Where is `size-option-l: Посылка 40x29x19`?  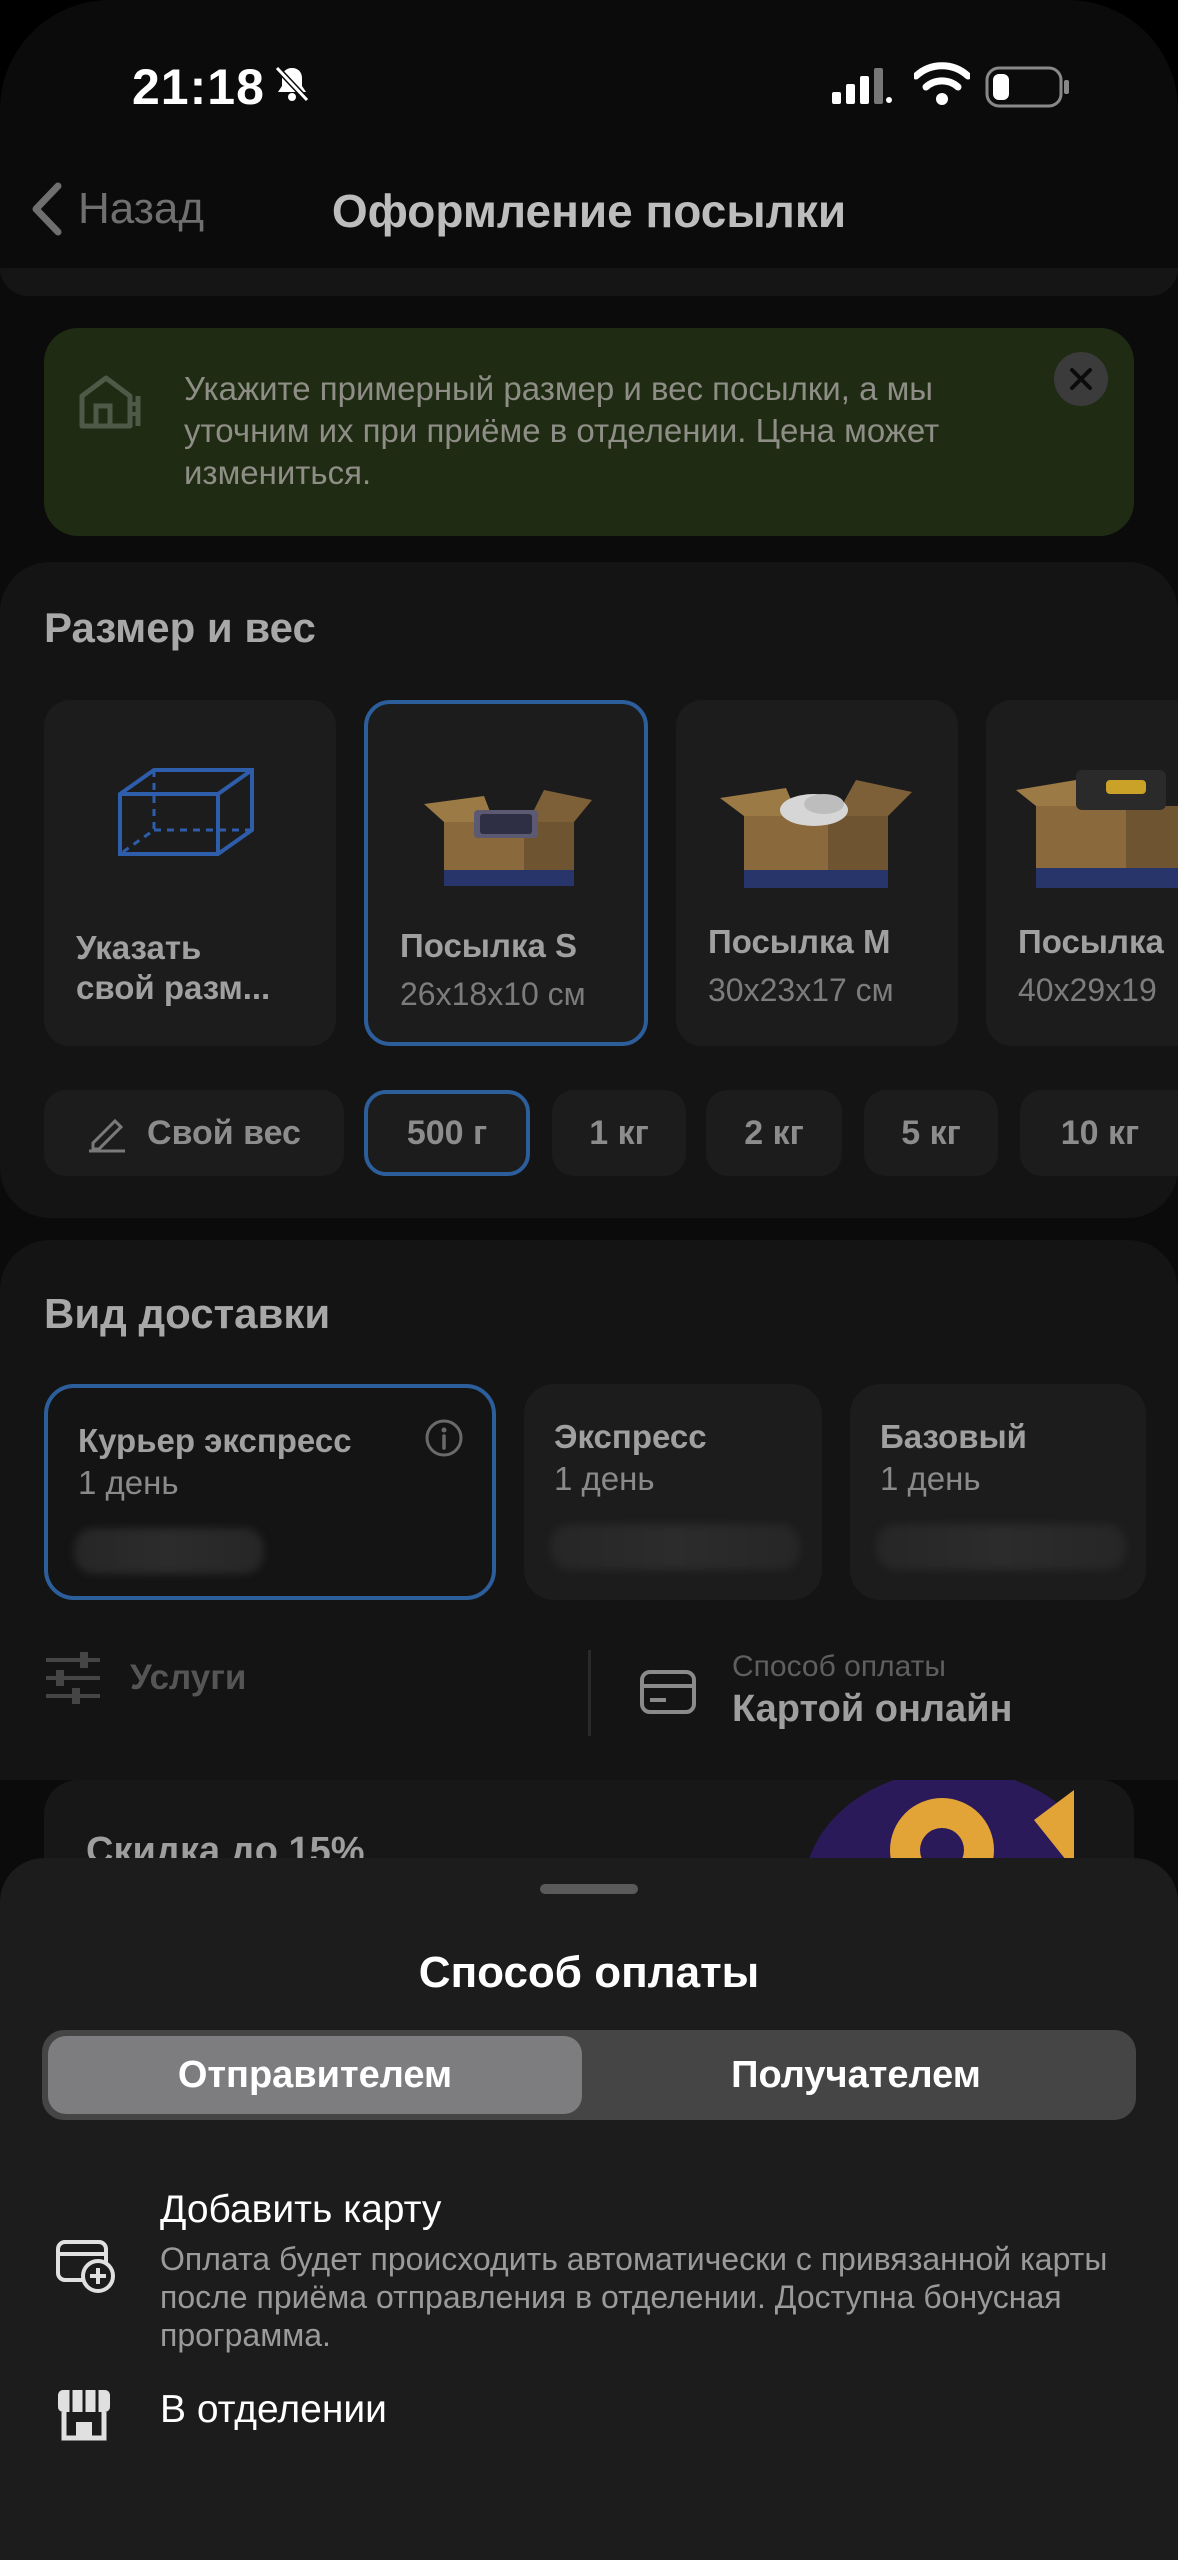
size-option-l: Посылка 40x29x19 is located at coordinates (1082, 873).